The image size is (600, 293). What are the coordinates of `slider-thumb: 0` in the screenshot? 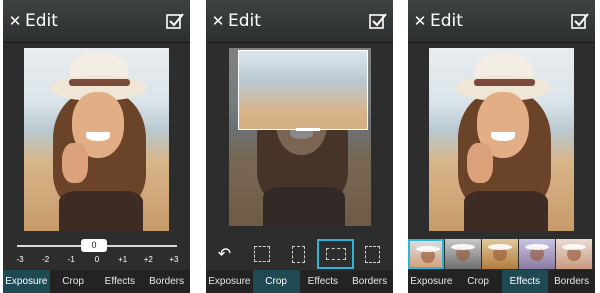 It's located at (94, 245).